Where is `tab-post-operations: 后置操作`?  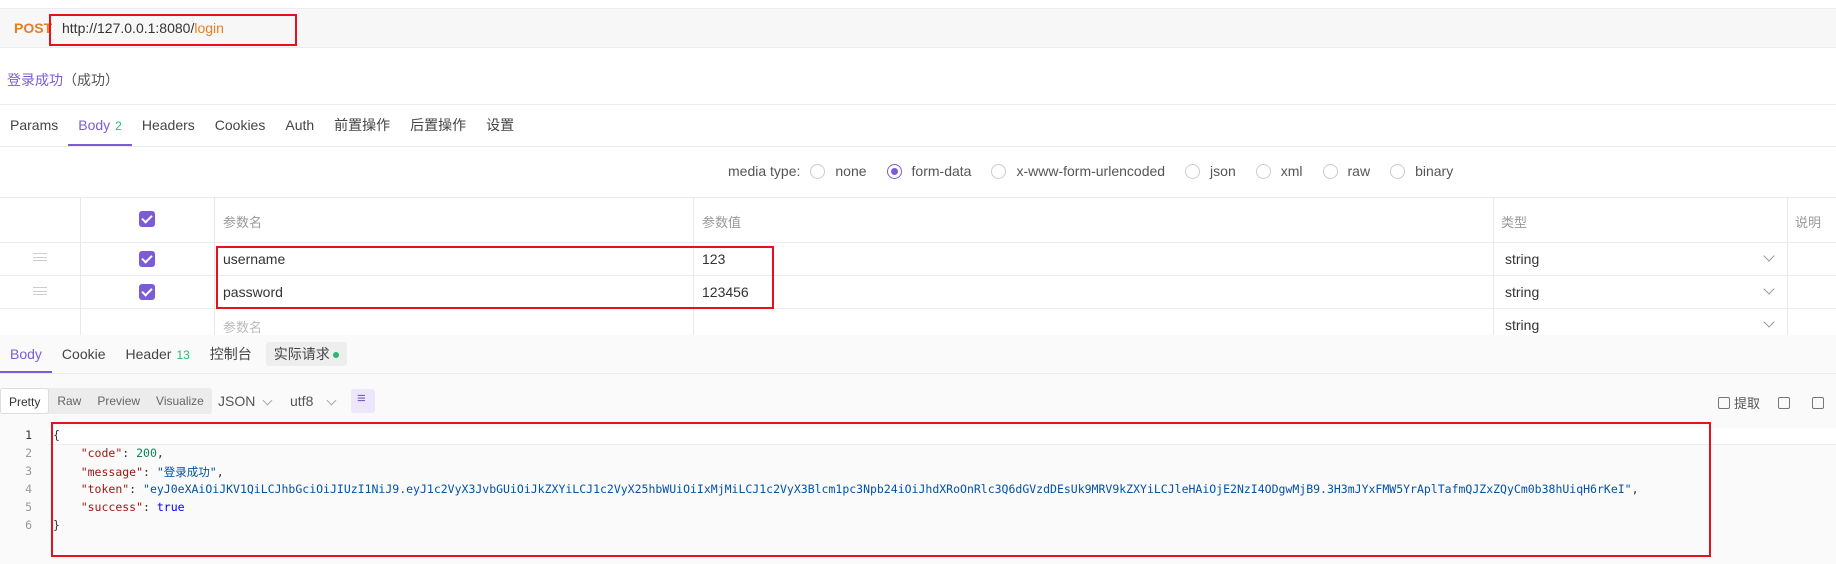
tab-post-operations: 后置操作 is located at coordinates (438, 125).